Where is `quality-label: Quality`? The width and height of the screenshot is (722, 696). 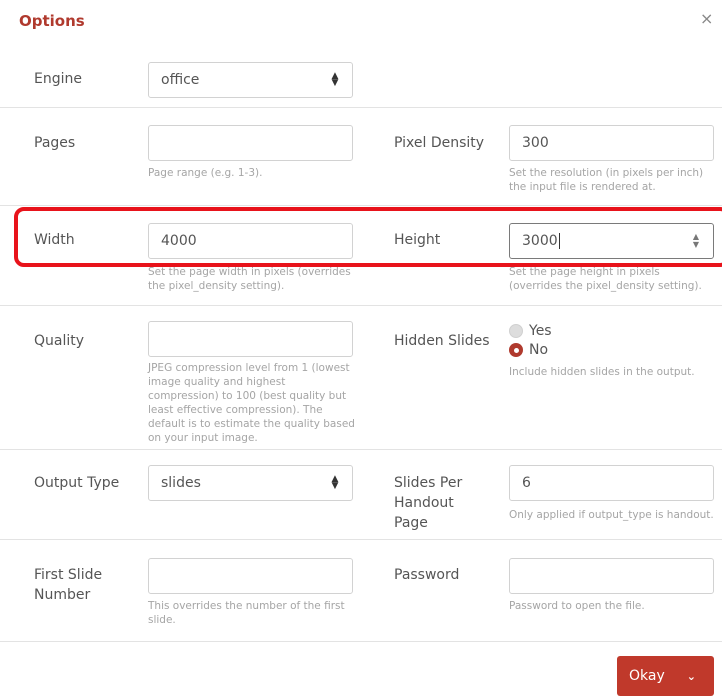
quality-label: Quality is located at coordinates (59, 341).